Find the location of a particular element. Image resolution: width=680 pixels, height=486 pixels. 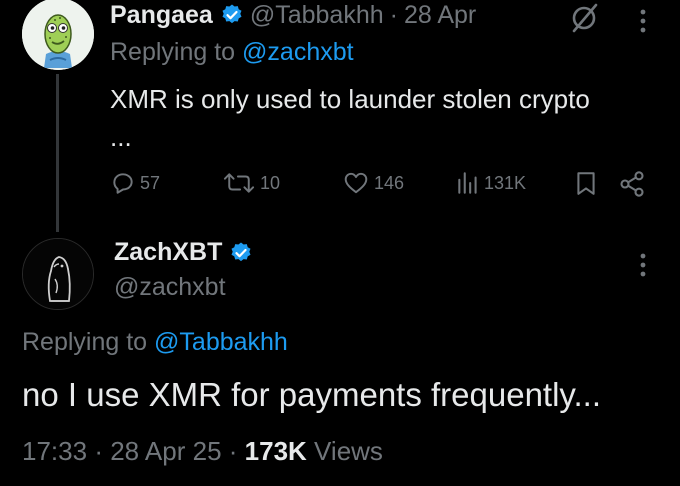

repost-icon is located at coordinates (239, 183).